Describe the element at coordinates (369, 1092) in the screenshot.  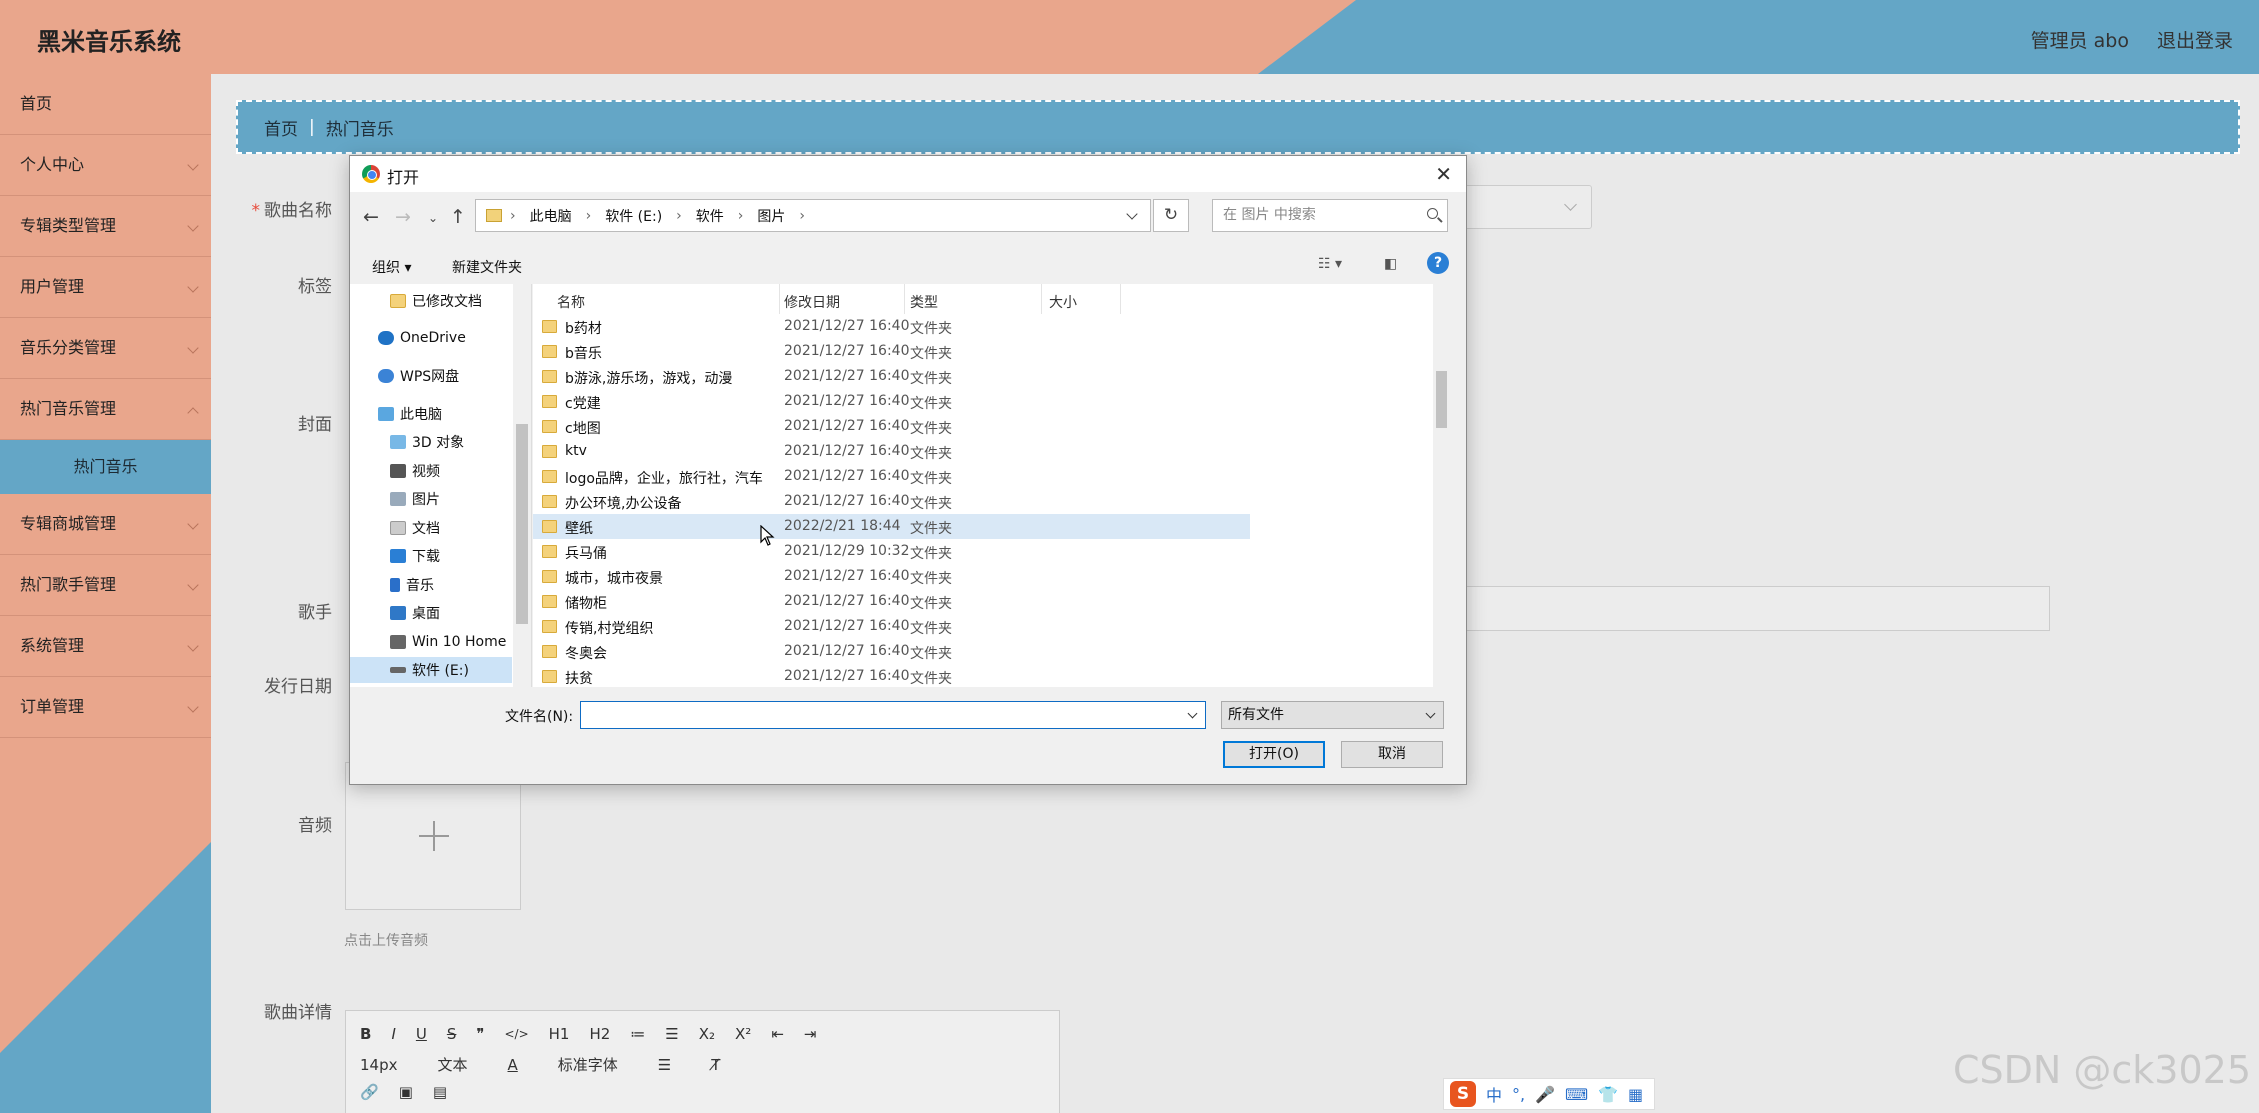
I see `link-icon: 🔗` at that location.